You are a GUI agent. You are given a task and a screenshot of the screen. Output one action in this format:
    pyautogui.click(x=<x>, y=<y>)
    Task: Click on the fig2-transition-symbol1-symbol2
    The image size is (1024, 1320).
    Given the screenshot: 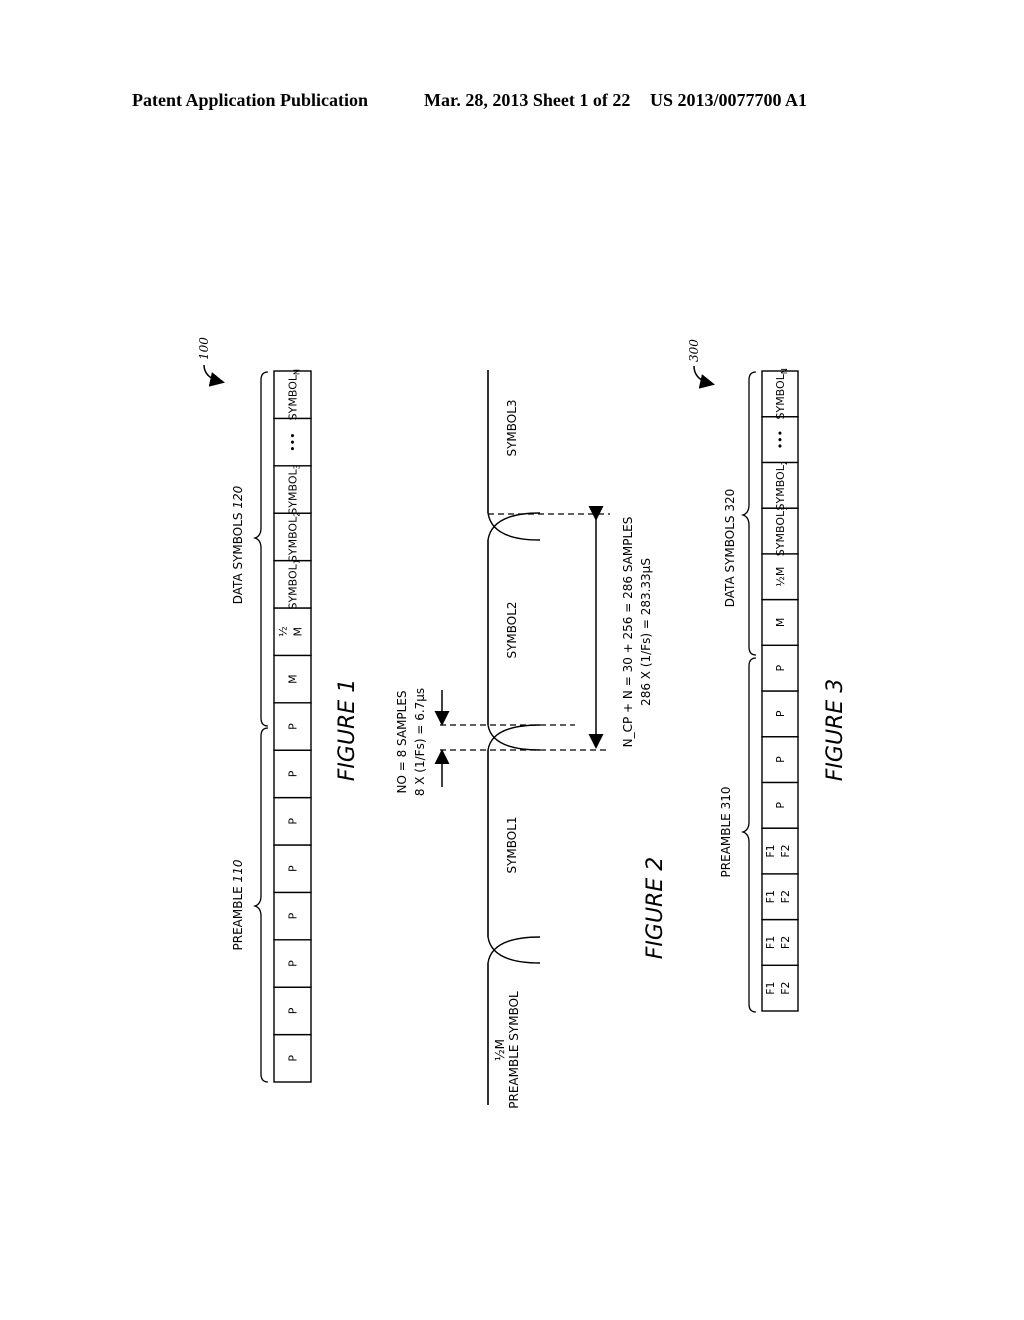 What is the action you would take?
    pyautogui.click(x=514, y=737)
    